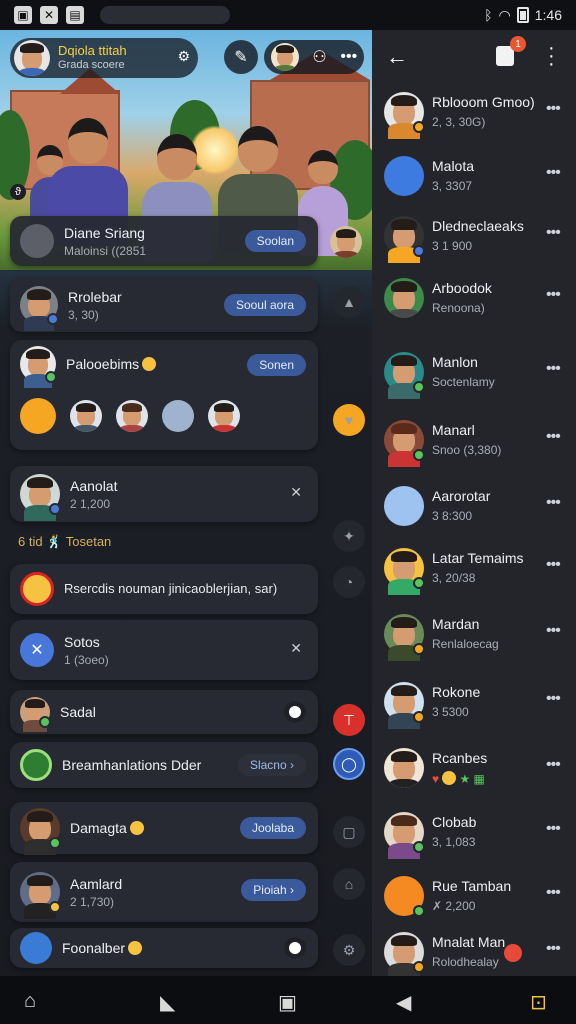 This screenshot has height=1024, width=576. What do you see at coordinates (474, 57) in the screenshot?
I see `contacts-header: ← 1 · · ·` at bounding box center [474, 57].